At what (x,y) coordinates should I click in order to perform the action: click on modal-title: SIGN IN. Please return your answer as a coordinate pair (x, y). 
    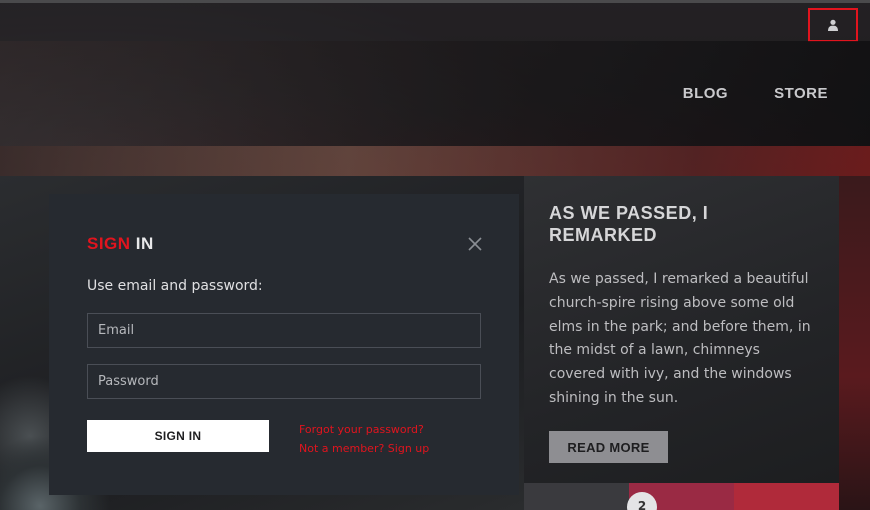
    Looking at the image, I should click on (120, 244).